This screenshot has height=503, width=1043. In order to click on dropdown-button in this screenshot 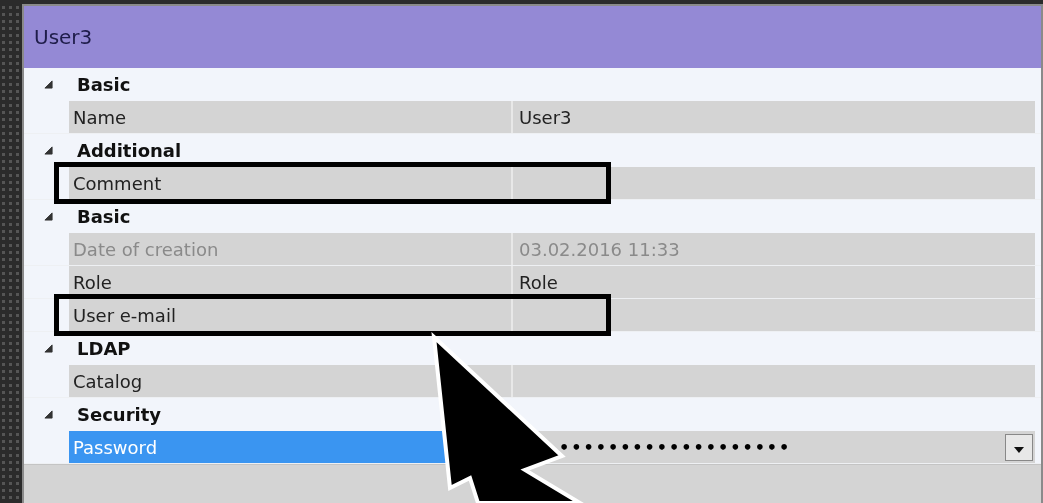, I will do `click(1019, 447)`.